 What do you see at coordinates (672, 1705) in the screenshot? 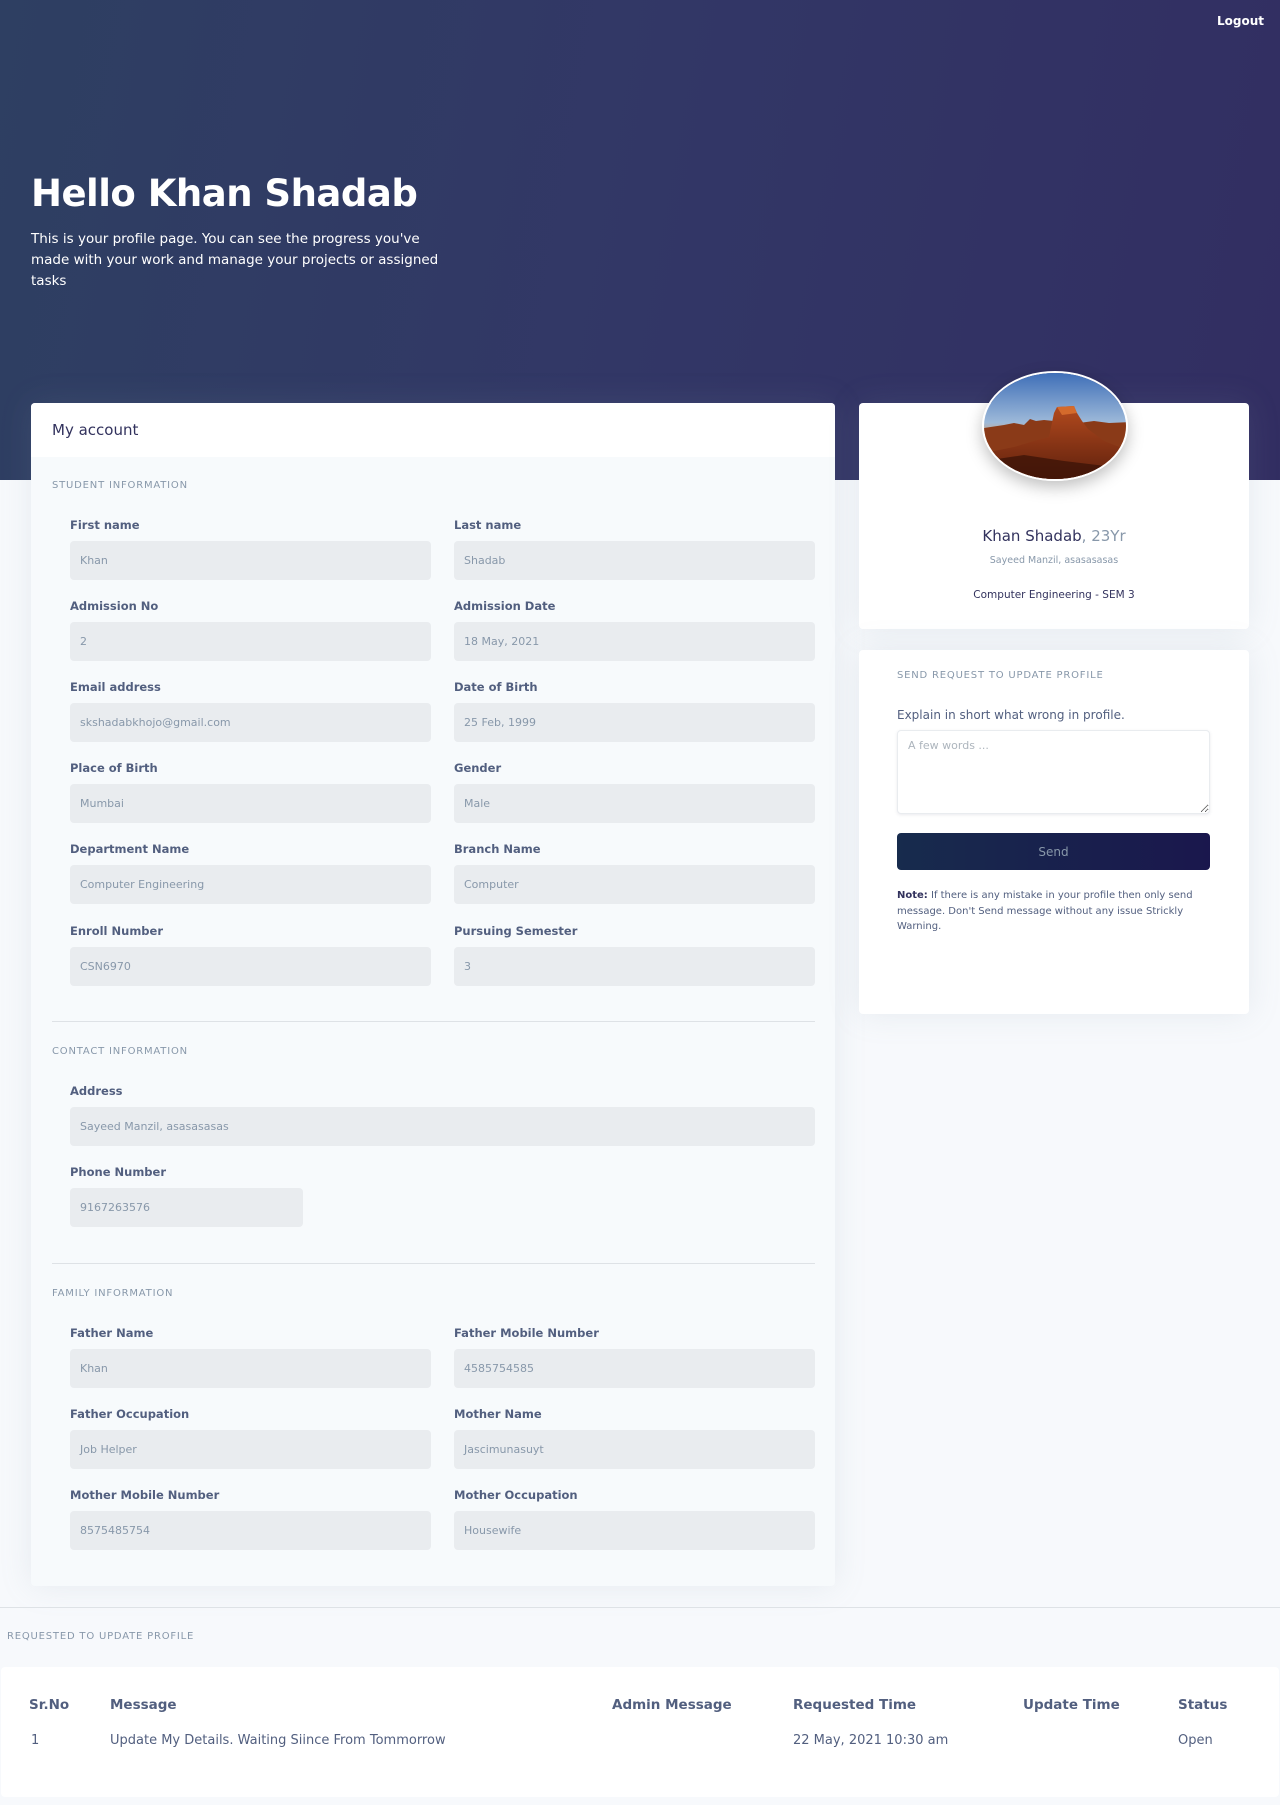
I see `column-header-admin-message: Admin Message` at bounding box center [672, 1705].